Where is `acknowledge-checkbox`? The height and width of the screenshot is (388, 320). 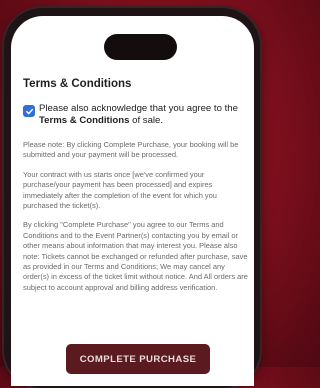 acknowledge-checkbox is located at coordinates (29, 111).